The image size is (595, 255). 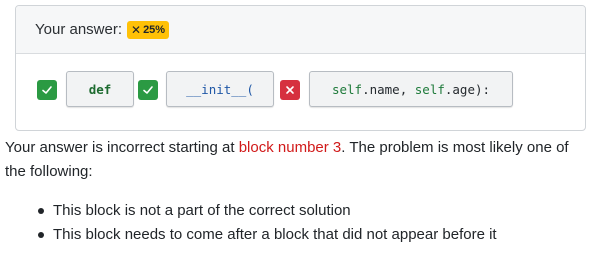 I want to click on answer-label: Your answer:, so click(x=78, y=29).